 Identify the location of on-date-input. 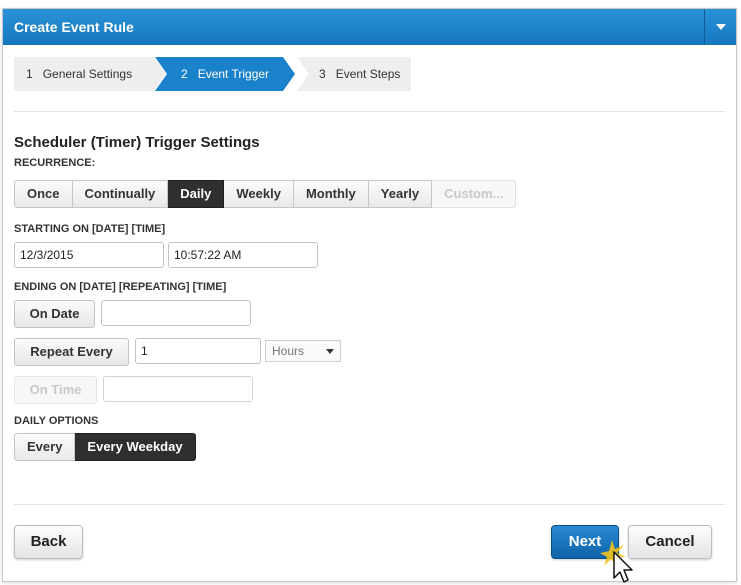
(176, 313).